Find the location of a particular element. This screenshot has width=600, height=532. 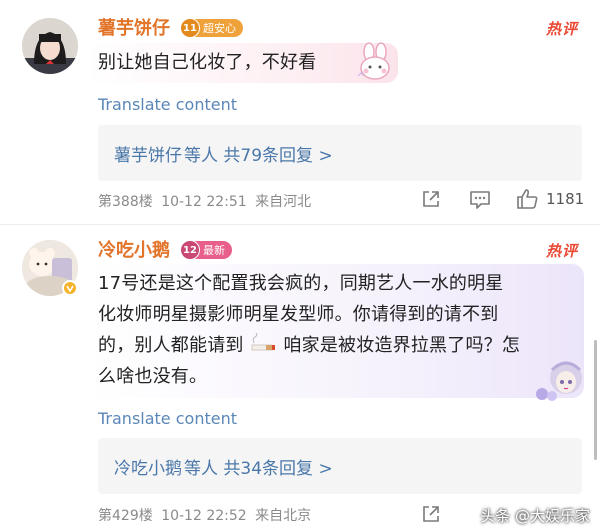

like-button: 1181 is located at coordinates (550, 199).